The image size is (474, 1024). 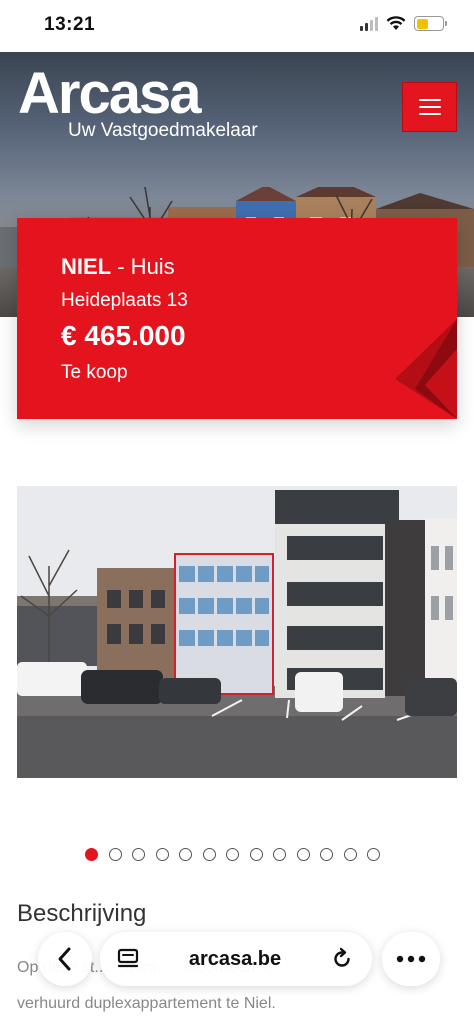 I want to click on hamburger-icon, so click(x=429, y=100).